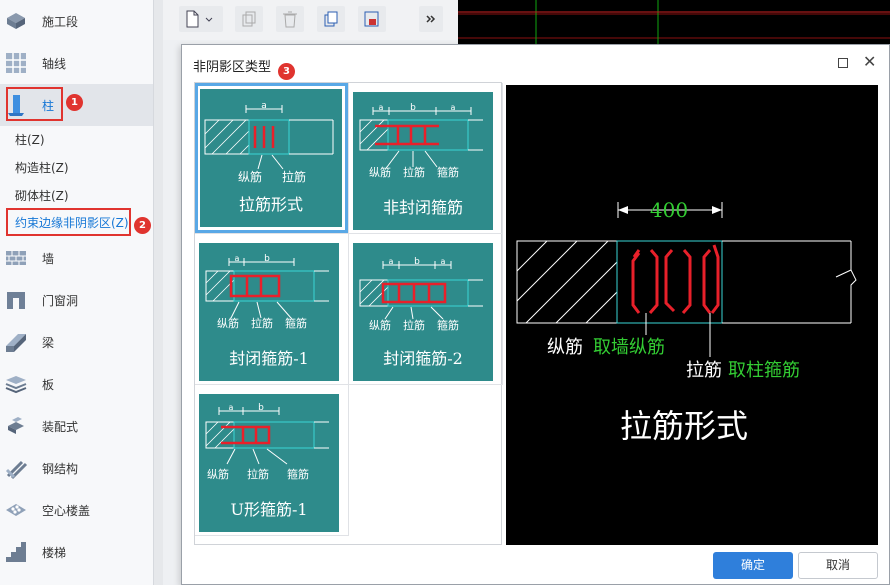  I want to click on sidebar-item-label: 楼梯, so click(54, 552).